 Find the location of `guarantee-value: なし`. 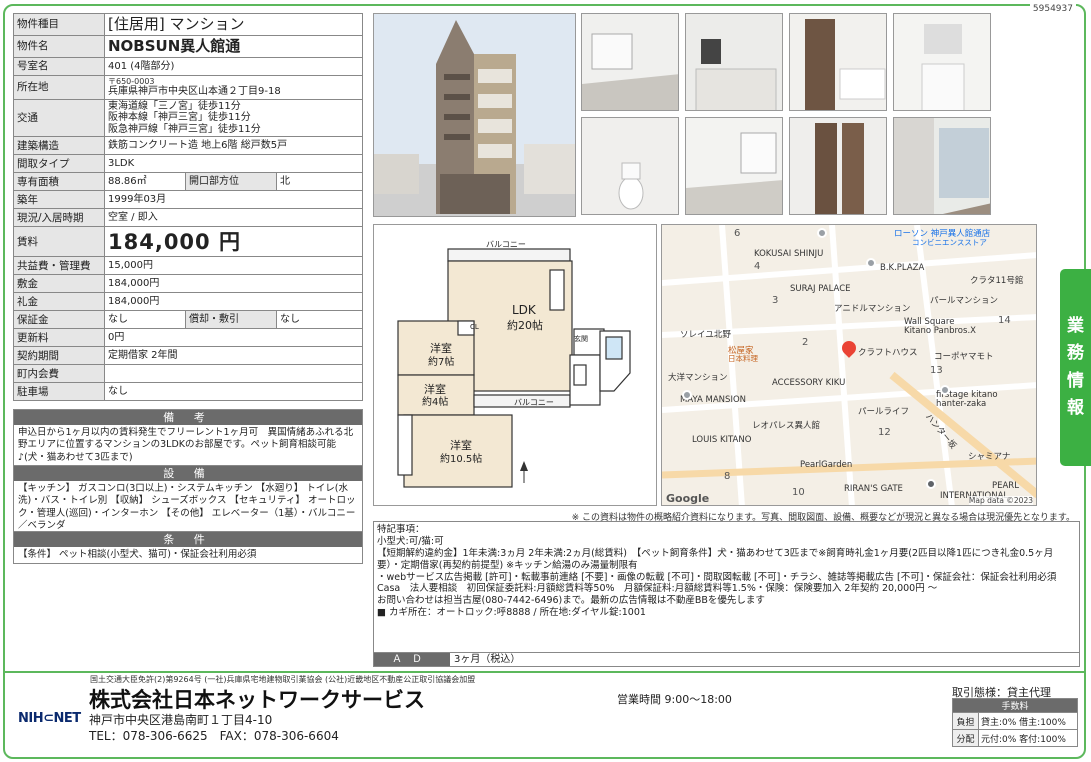

guarantee-value: なし is located at coordinates (145, 320).